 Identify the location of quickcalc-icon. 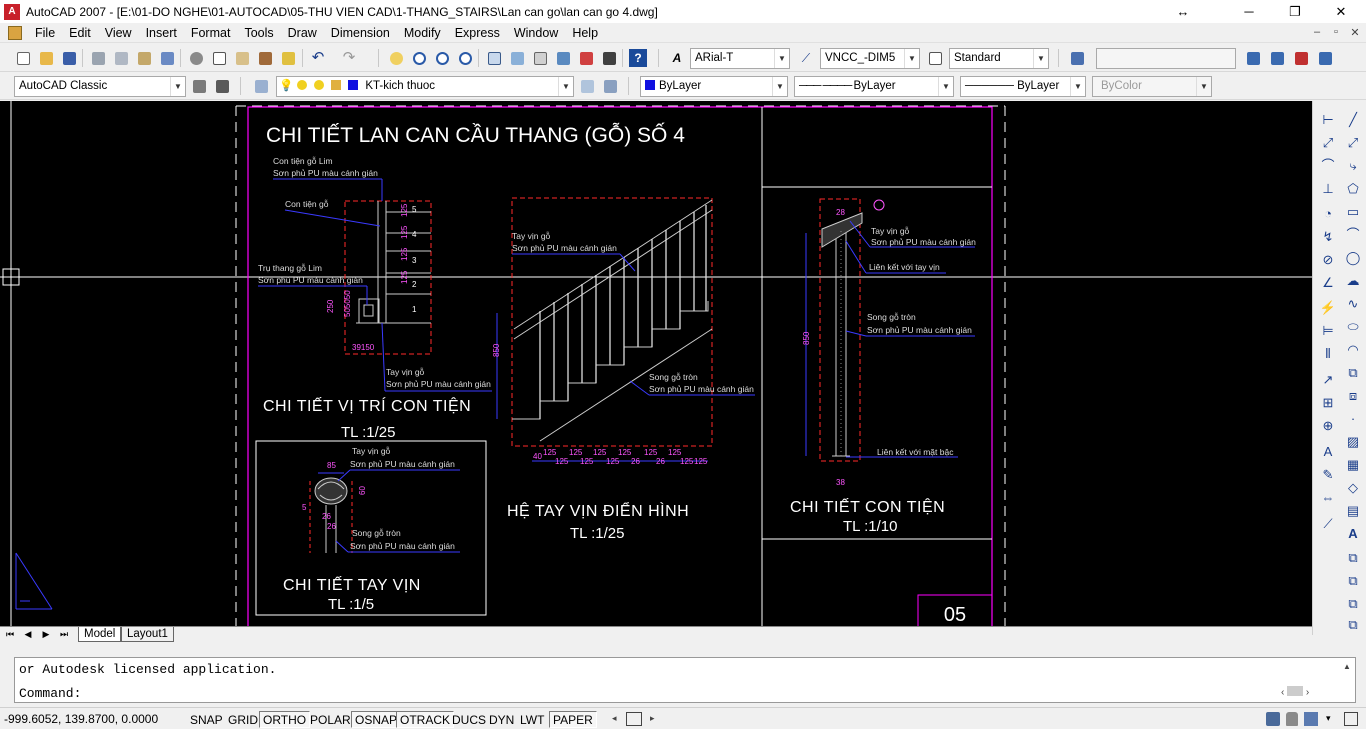
(609, 58).